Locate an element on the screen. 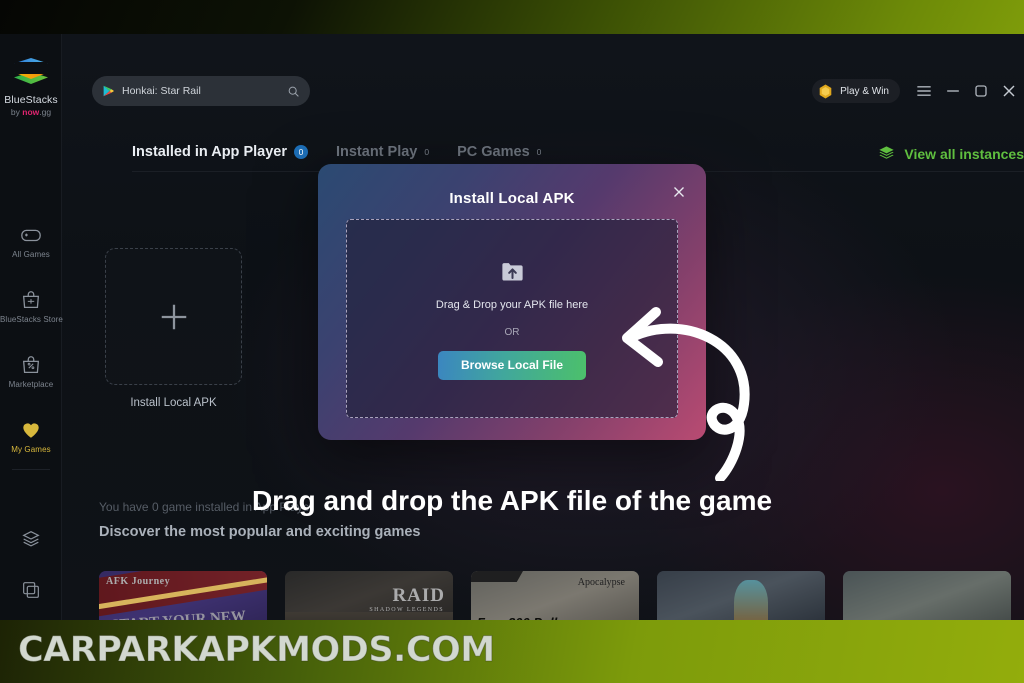  google-play-icon is located at coordinates (108, 91).